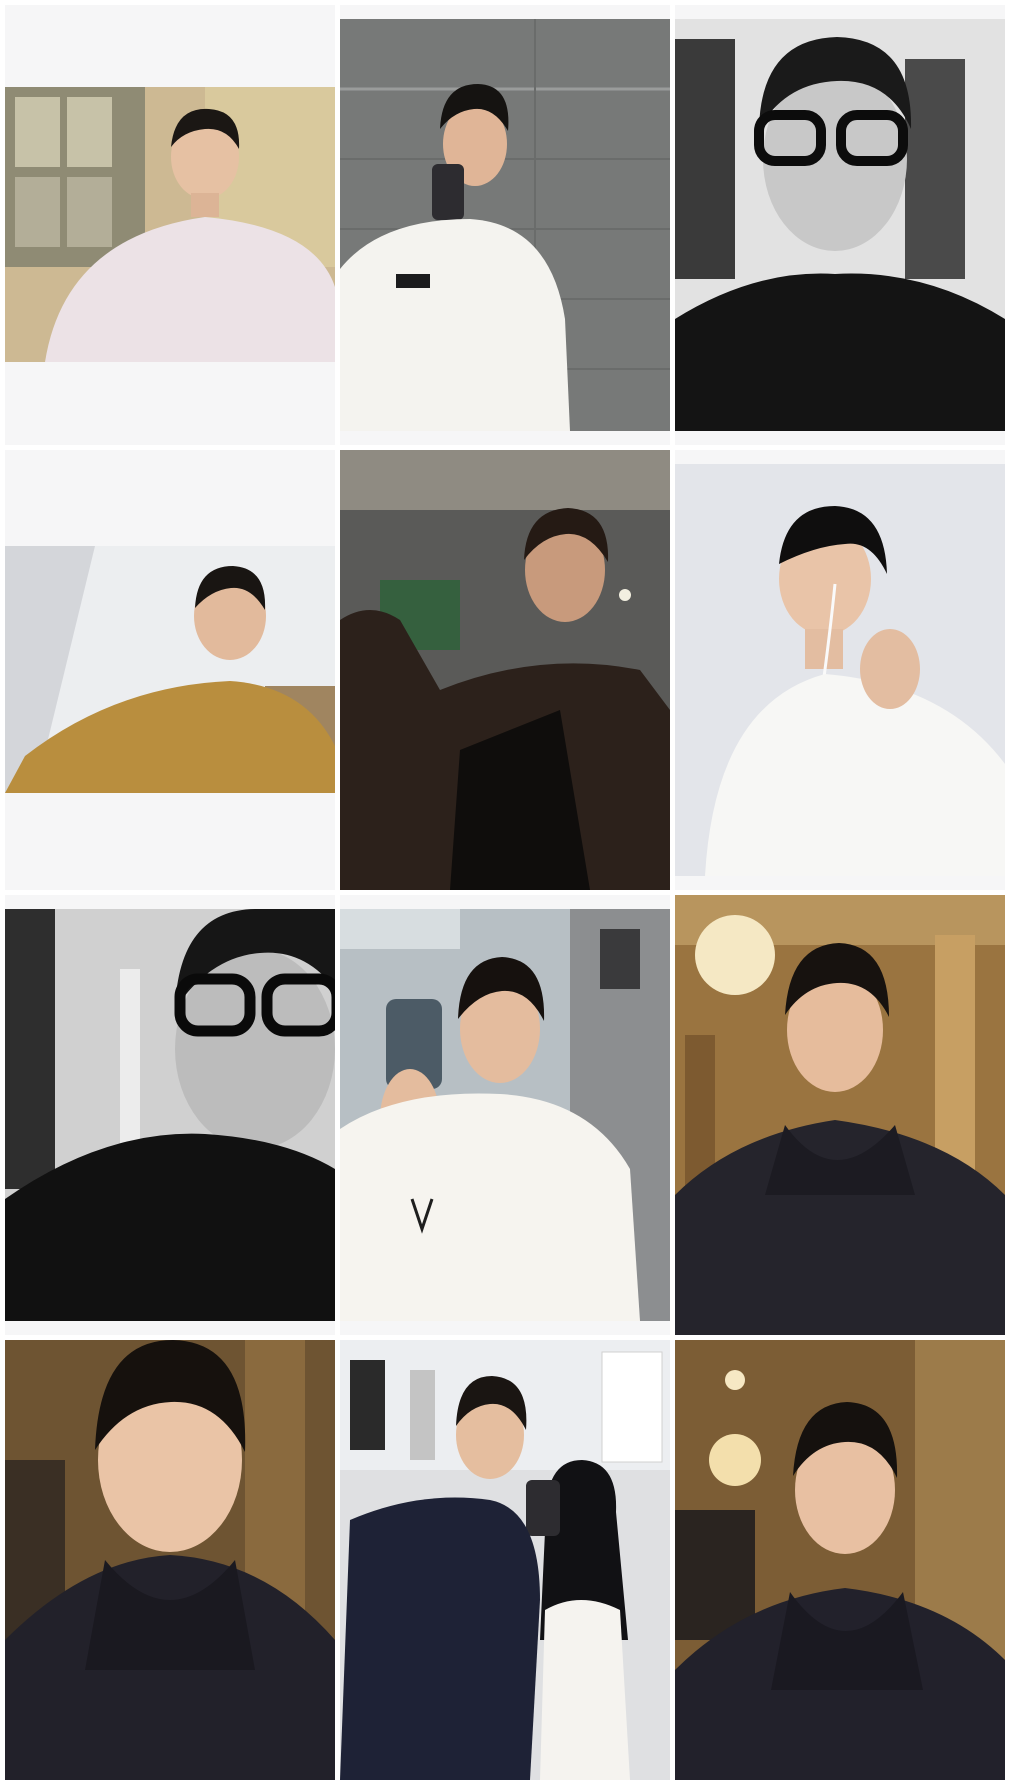 The image size is (1010, 1785). I want to click on photo-mirror-selfie-white-tee, so click(505, 1115).